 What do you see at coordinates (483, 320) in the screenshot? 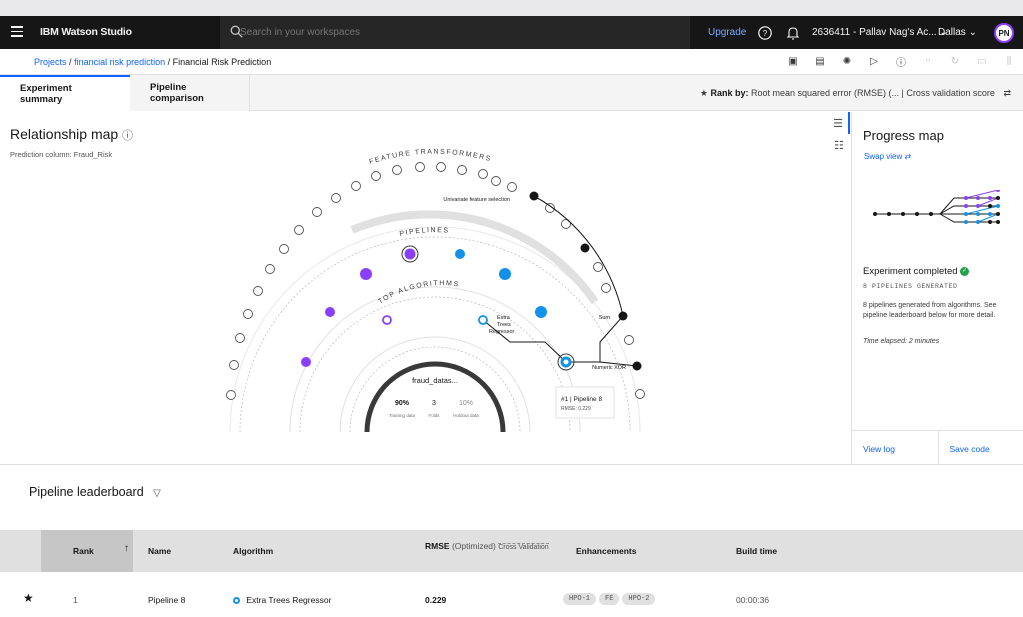
I see `algorithm-node-extra-trees` at bounding box center [483, 320].